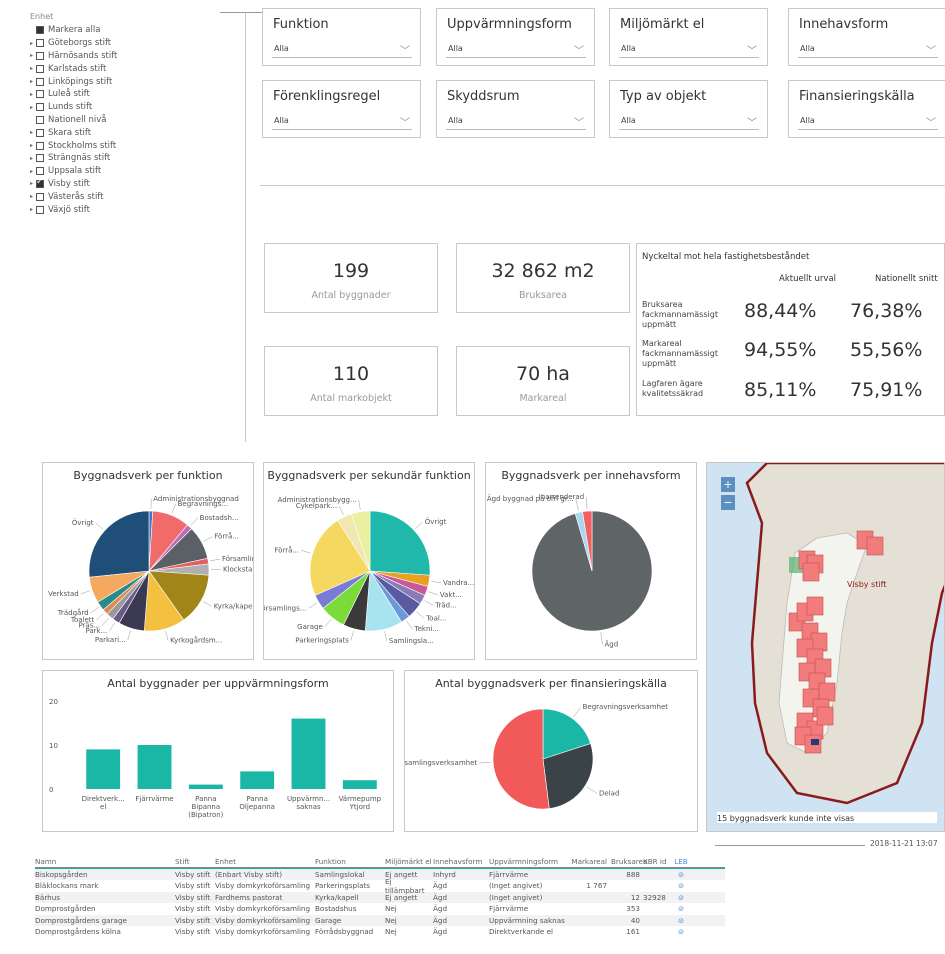 This screenshot has height=954, width=945. Describe the element at coordinates (815, 742) in the screenshot. I see `map-selected-marker` at that location.